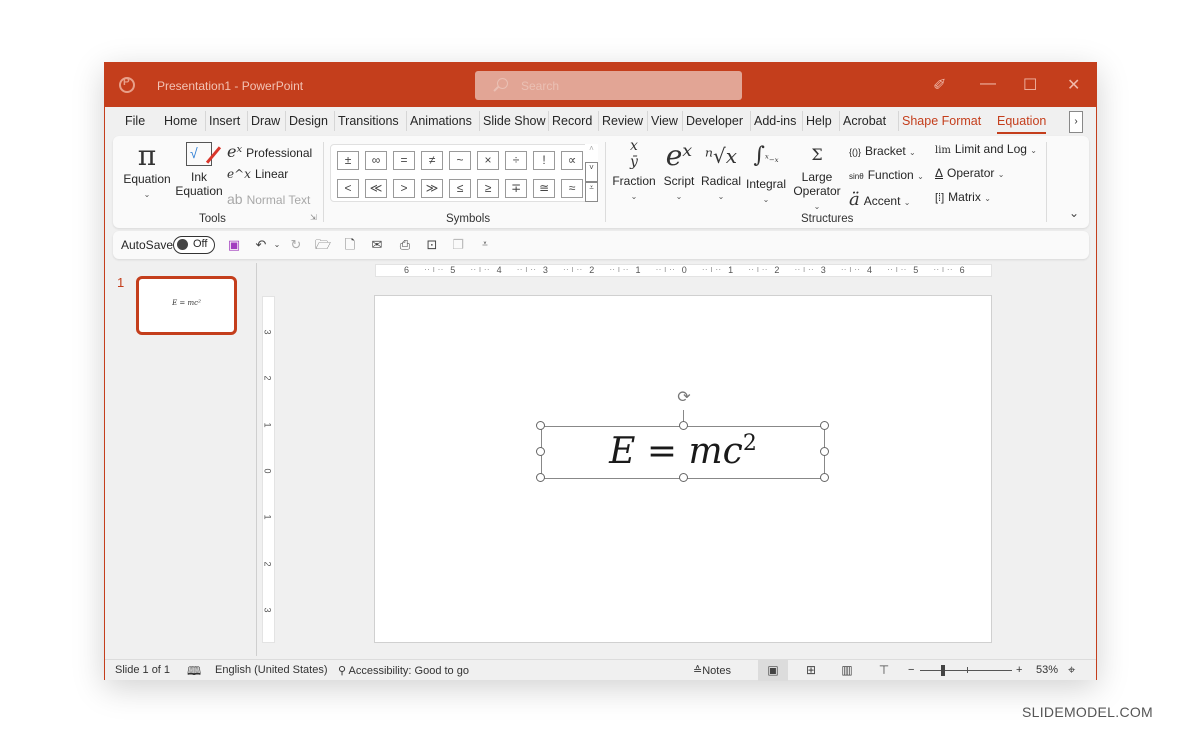  Describe the element at coordinates (544, 160) in the screenshot. I see `symbol-button: !` at that location.